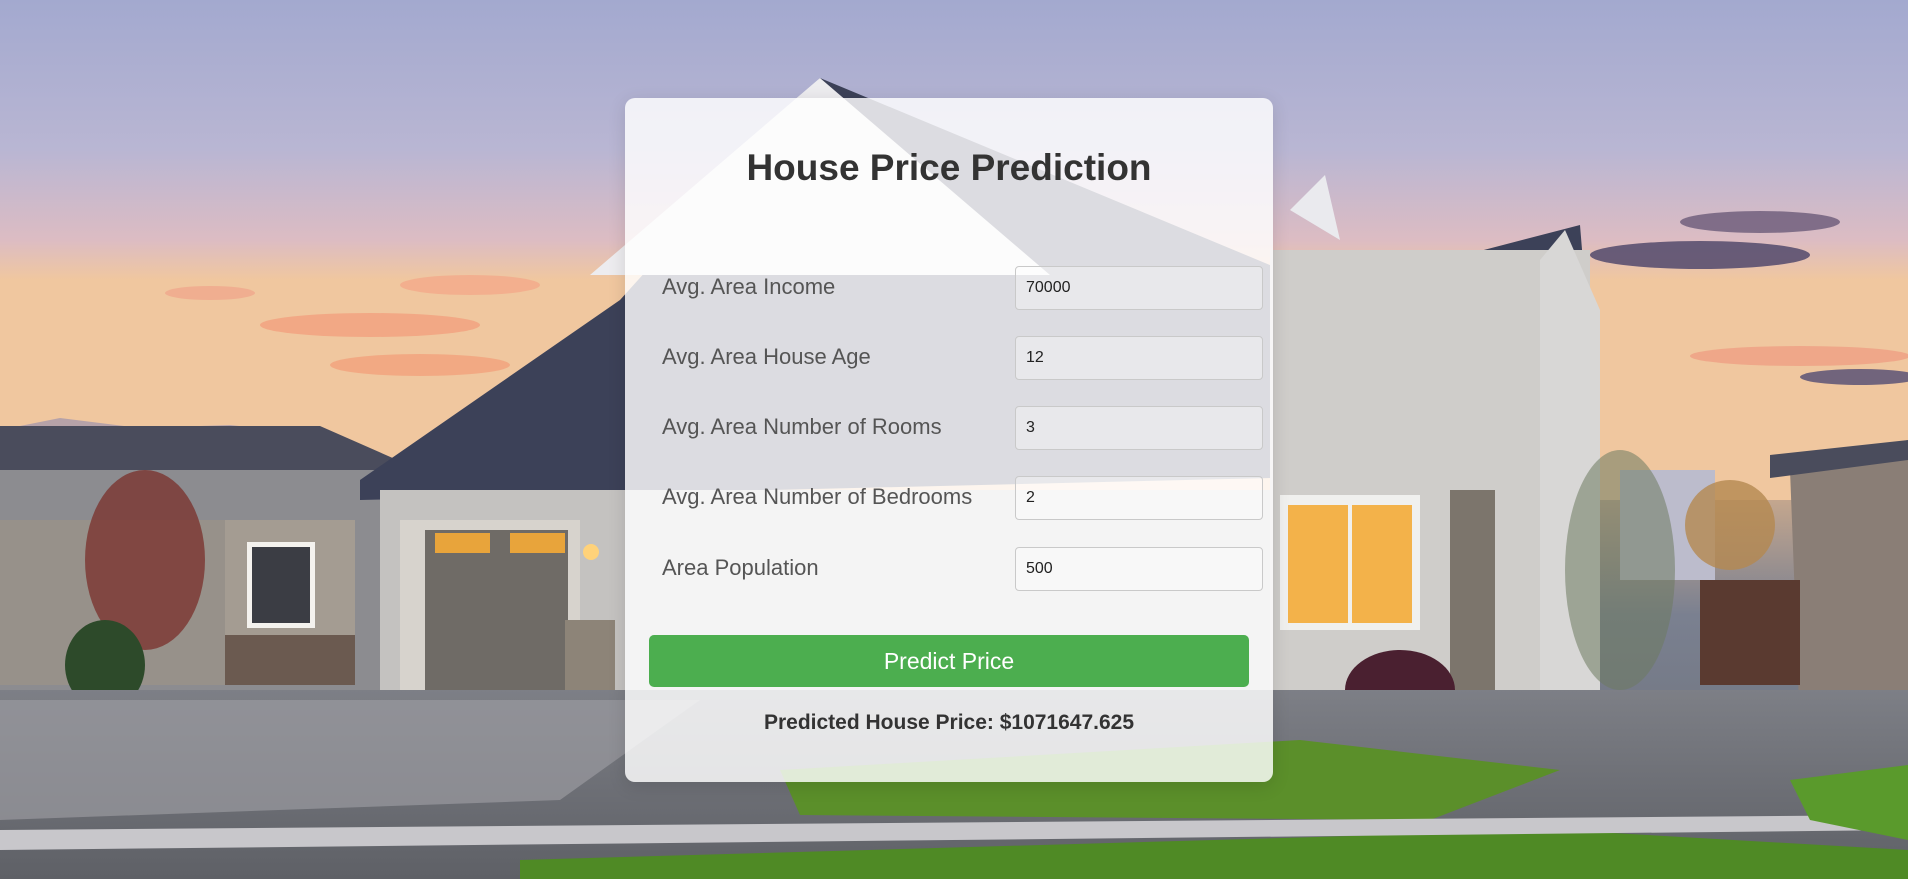 The height and width of the screenshot is (879, 1908). I want to click on number-of-rooms-input, so click(1139, 428).